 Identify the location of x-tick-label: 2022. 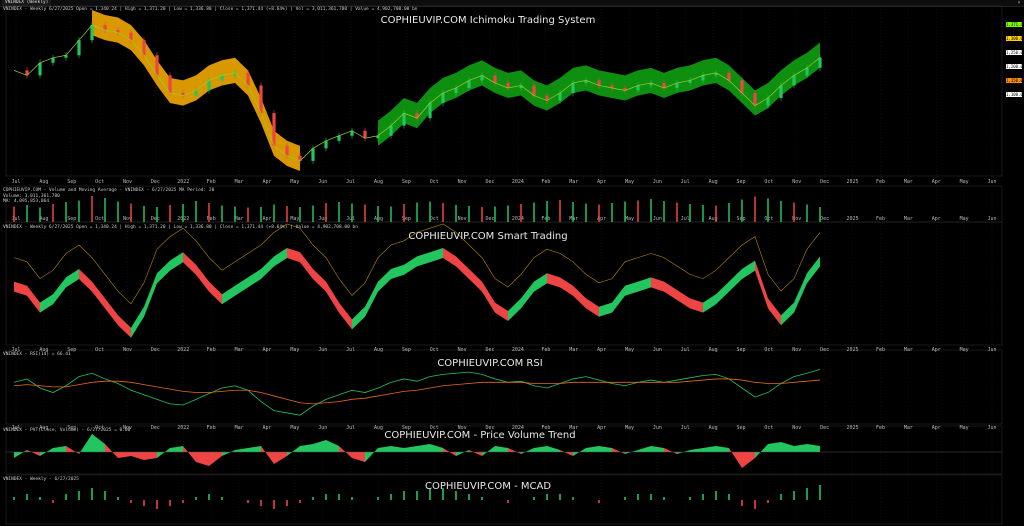
(183, 182).